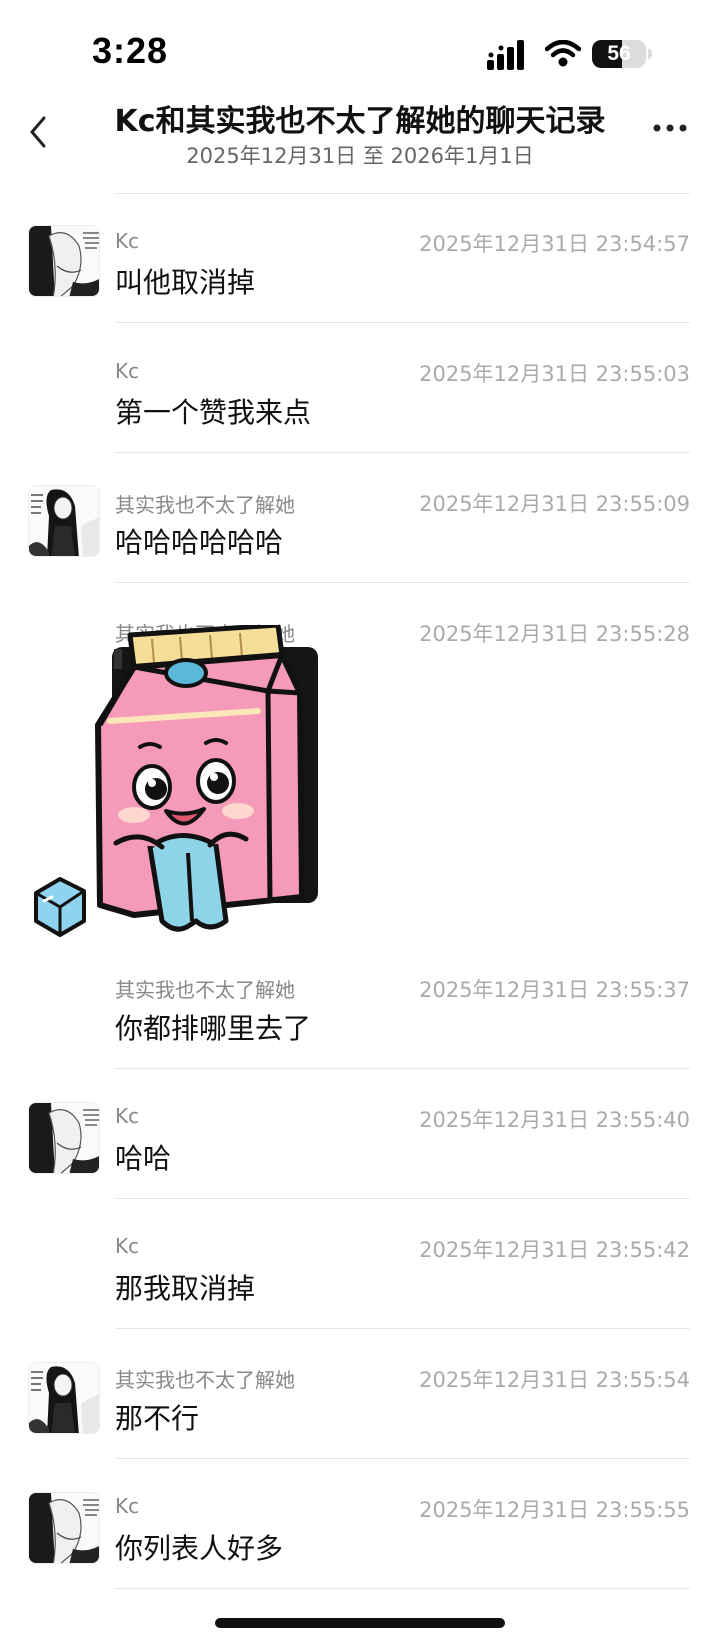 The width and height of the screenshot is (720, 1640). I want to click on battery-indicator: 56, so click(622, 54).